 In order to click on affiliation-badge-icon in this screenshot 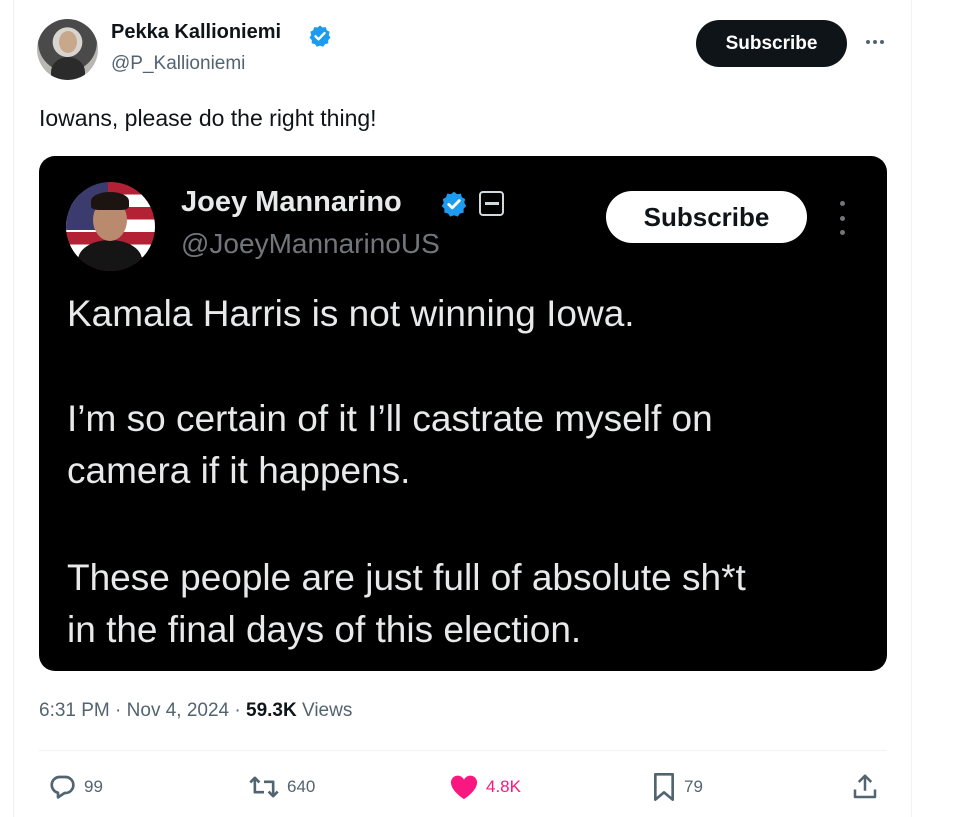, I will do `click(491, 203)`.